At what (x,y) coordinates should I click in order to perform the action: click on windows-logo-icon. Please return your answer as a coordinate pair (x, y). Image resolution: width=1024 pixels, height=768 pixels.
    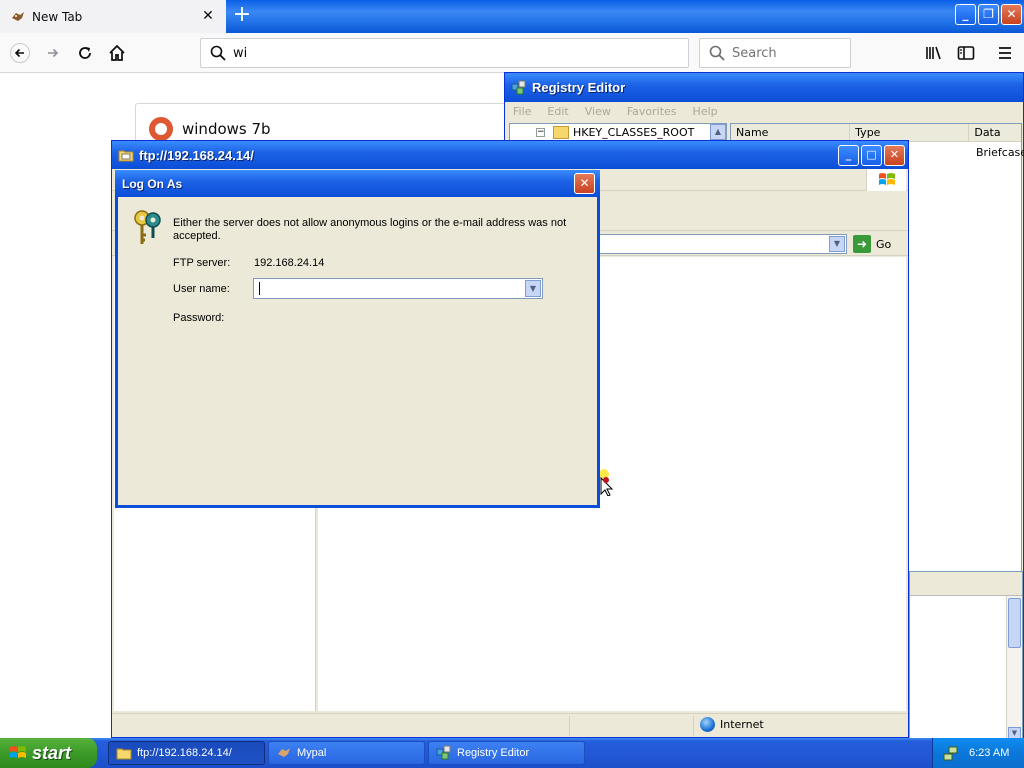
    Looking at the image, I should click on (886, 180).